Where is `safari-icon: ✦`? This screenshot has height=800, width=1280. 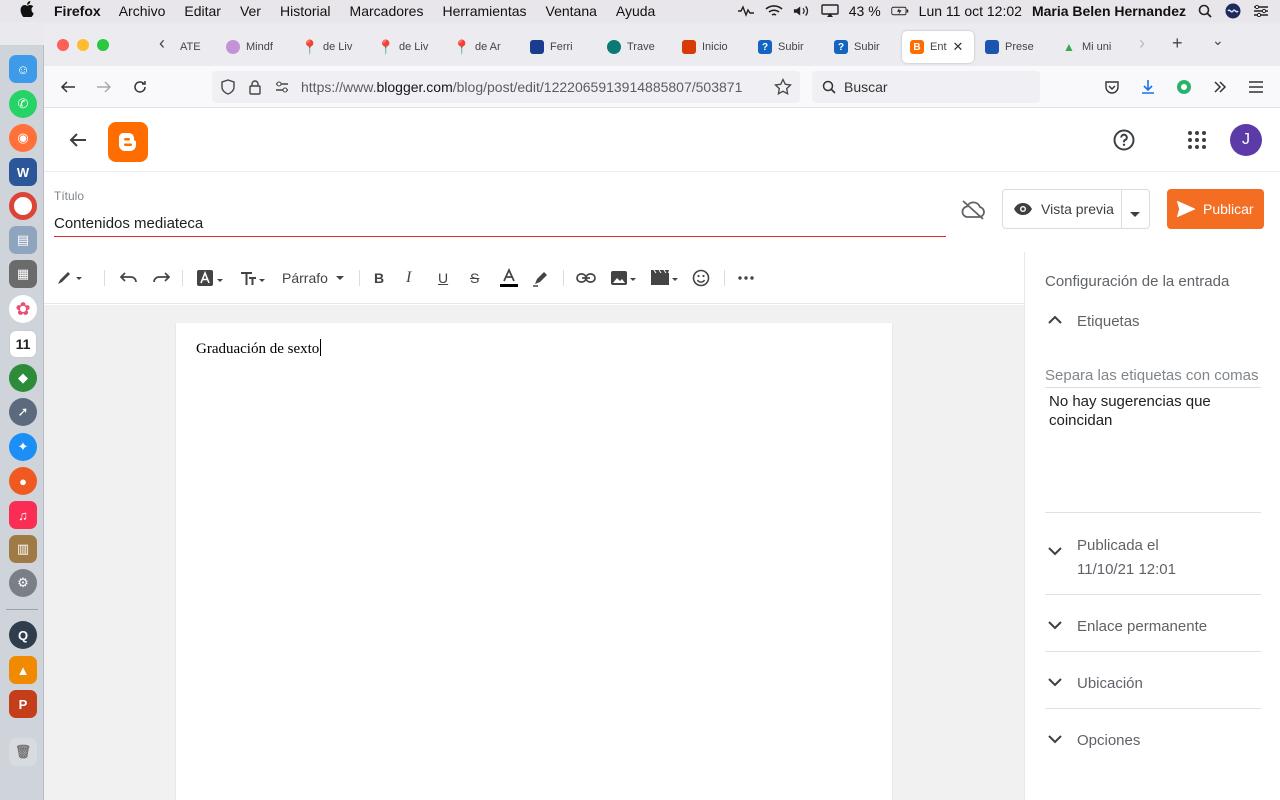 safari-icon: ✦ is located at coordinates (23, 447).